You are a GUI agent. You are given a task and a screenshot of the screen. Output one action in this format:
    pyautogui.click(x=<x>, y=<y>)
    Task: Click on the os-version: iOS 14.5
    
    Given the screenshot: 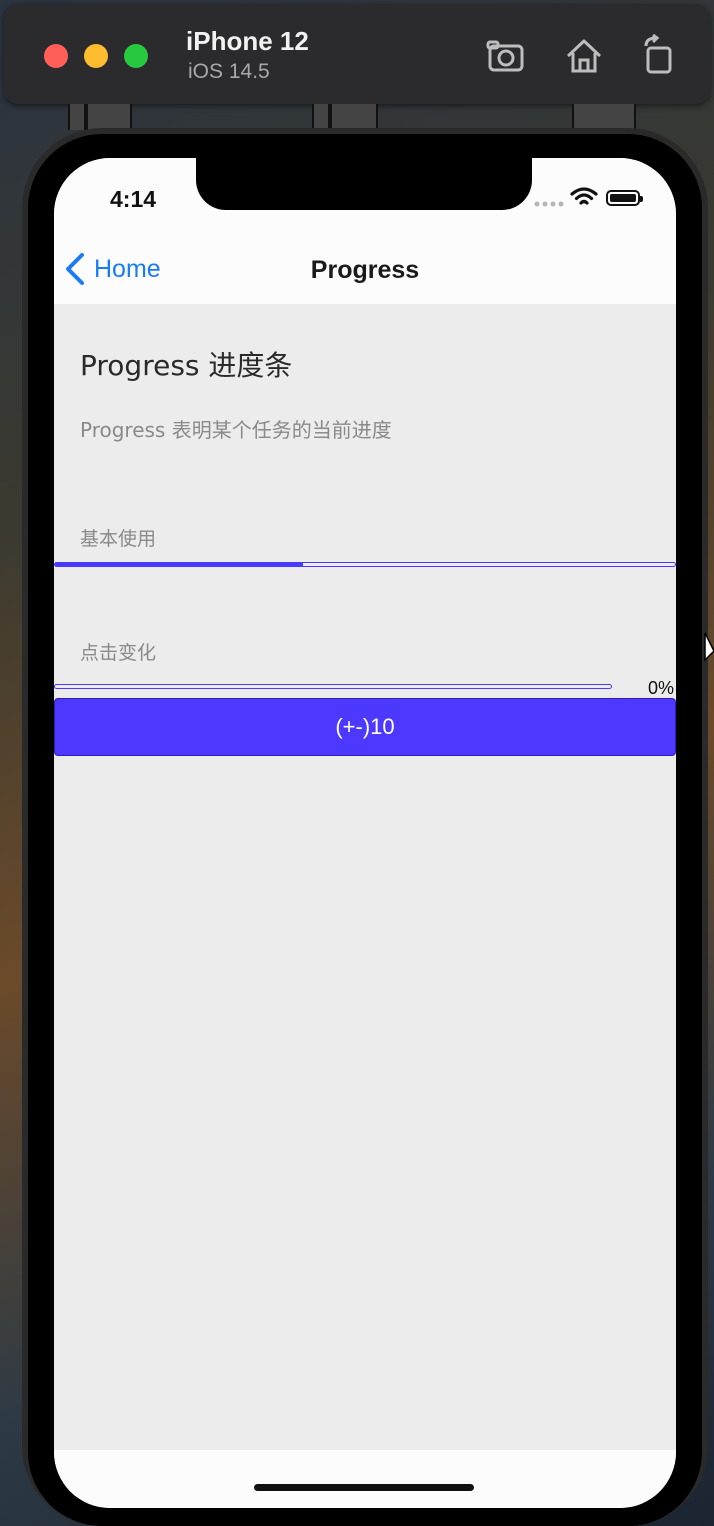 What is the action you would take?
    pyautogui.click(x=229, y=71)
    